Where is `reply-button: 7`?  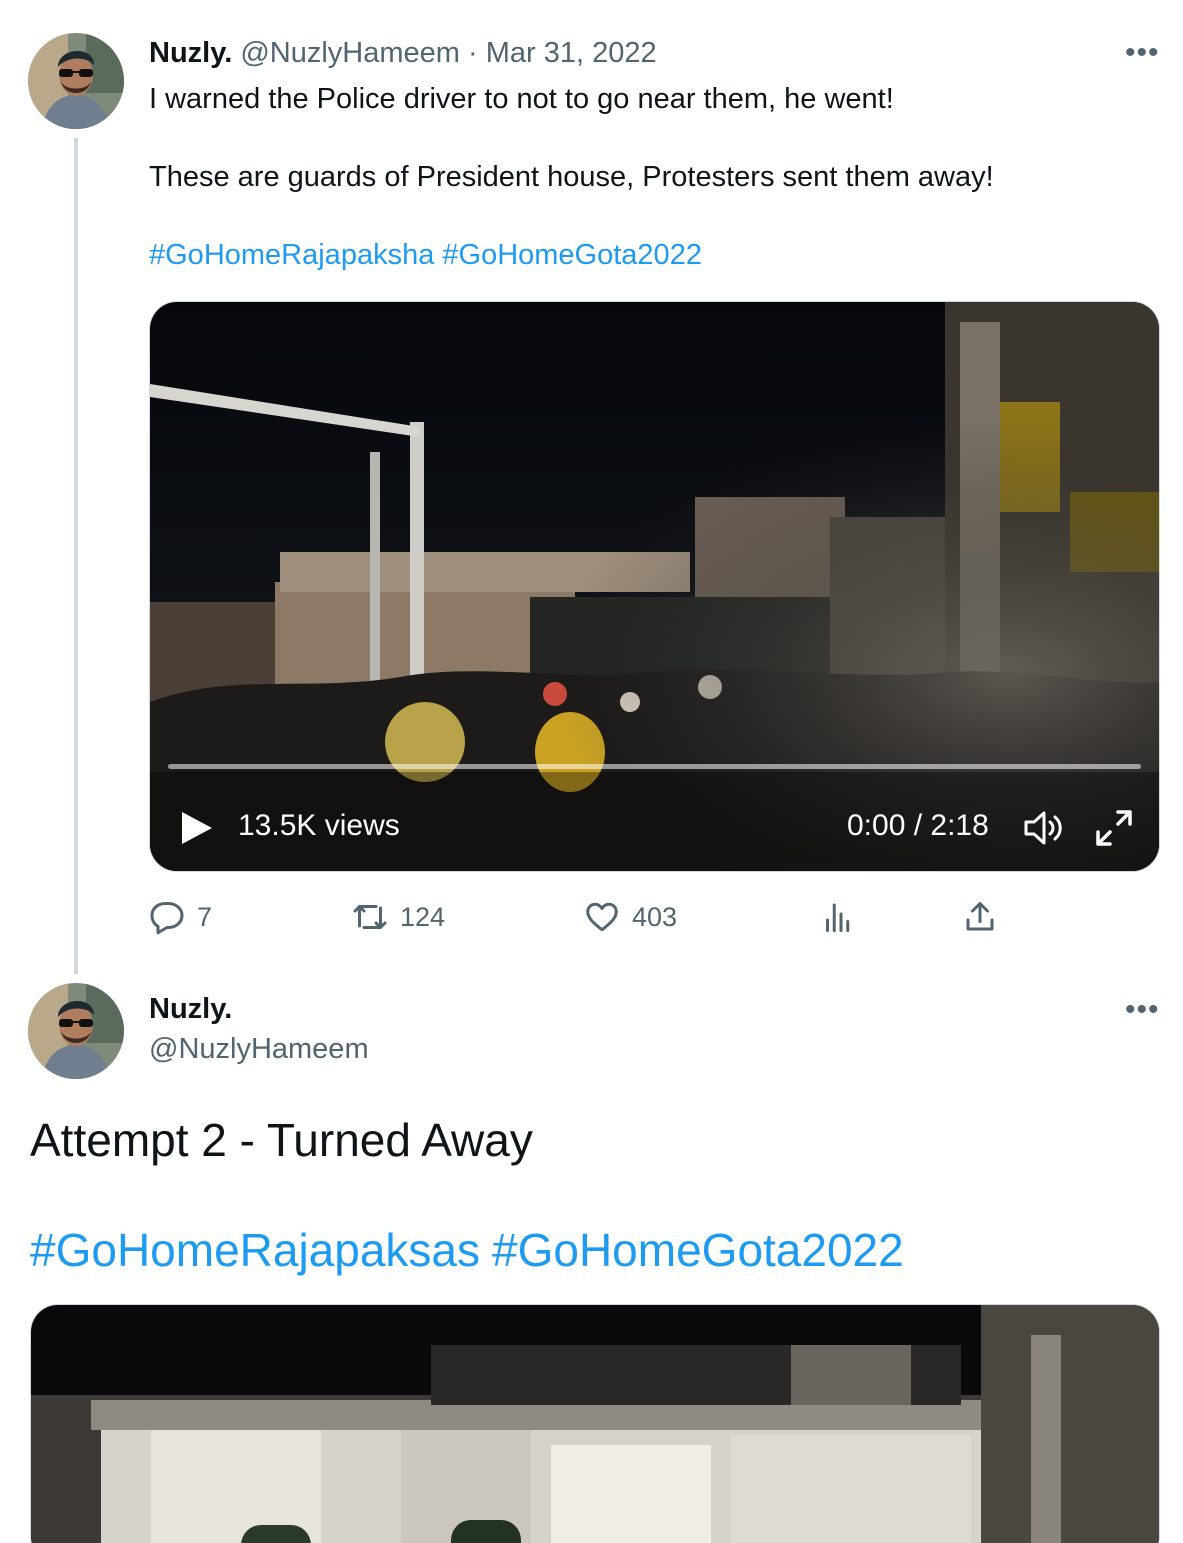 reply-button: 7 is located at coordinates (180, 917).